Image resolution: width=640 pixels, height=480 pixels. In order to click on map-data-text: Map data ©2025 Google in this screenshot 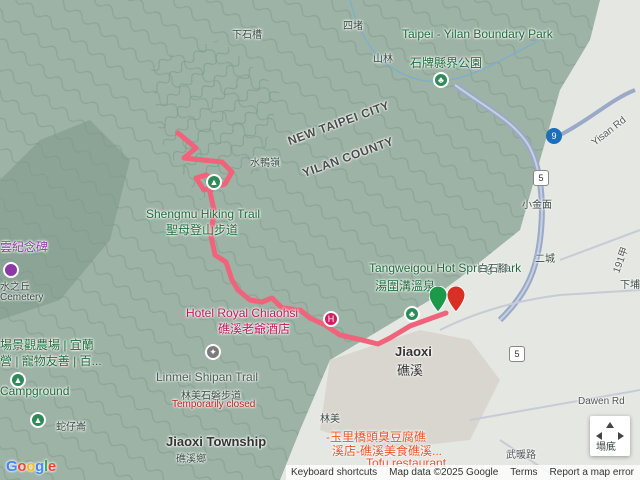, I will do `click(444, 472)`.